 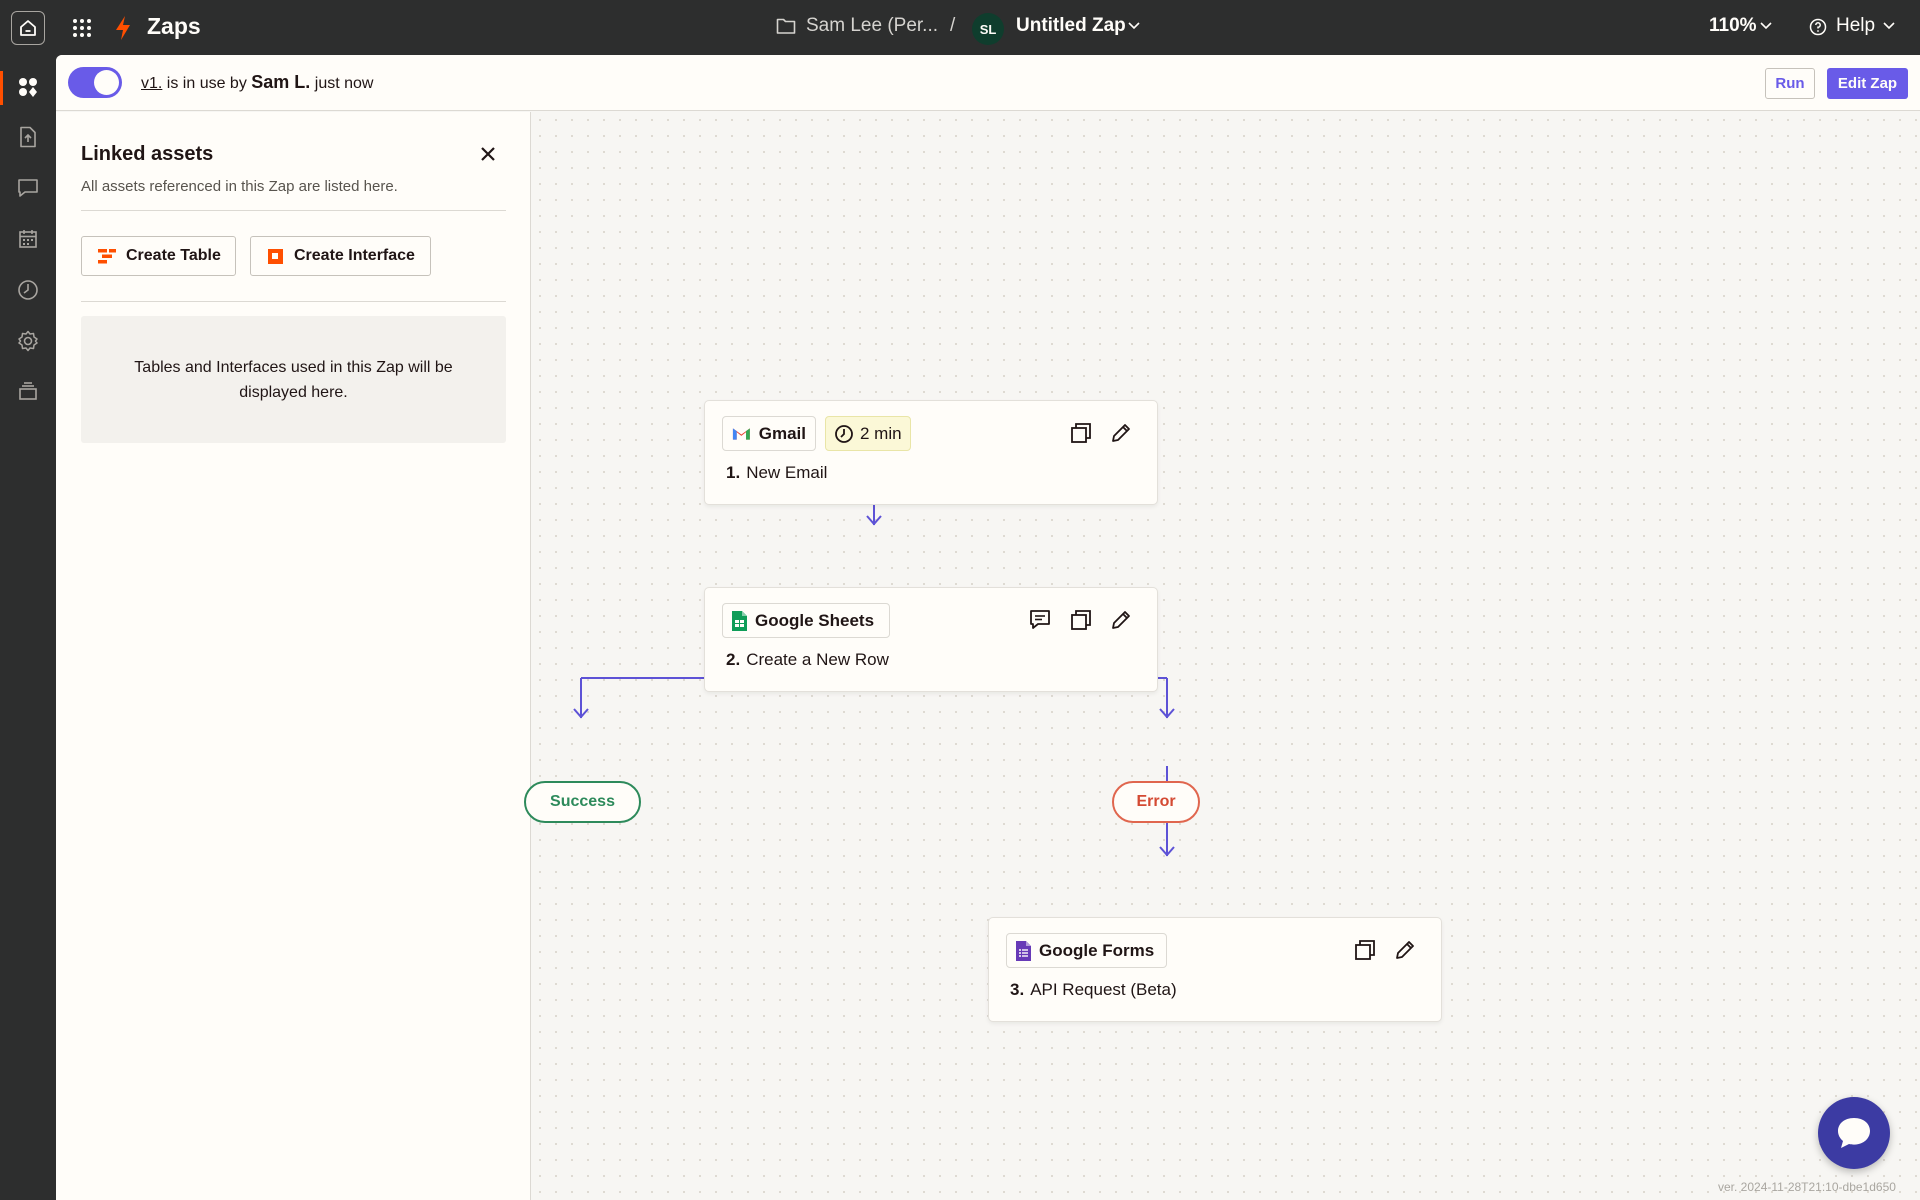 I want to click on status-text: v1. is in use by Sam L. just now, so click(x=257, y=82).